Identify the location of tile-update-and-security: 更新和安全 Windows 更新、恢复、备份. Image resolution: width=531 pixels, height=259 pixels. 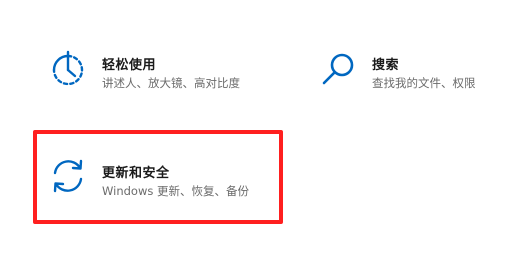
(163, 181).